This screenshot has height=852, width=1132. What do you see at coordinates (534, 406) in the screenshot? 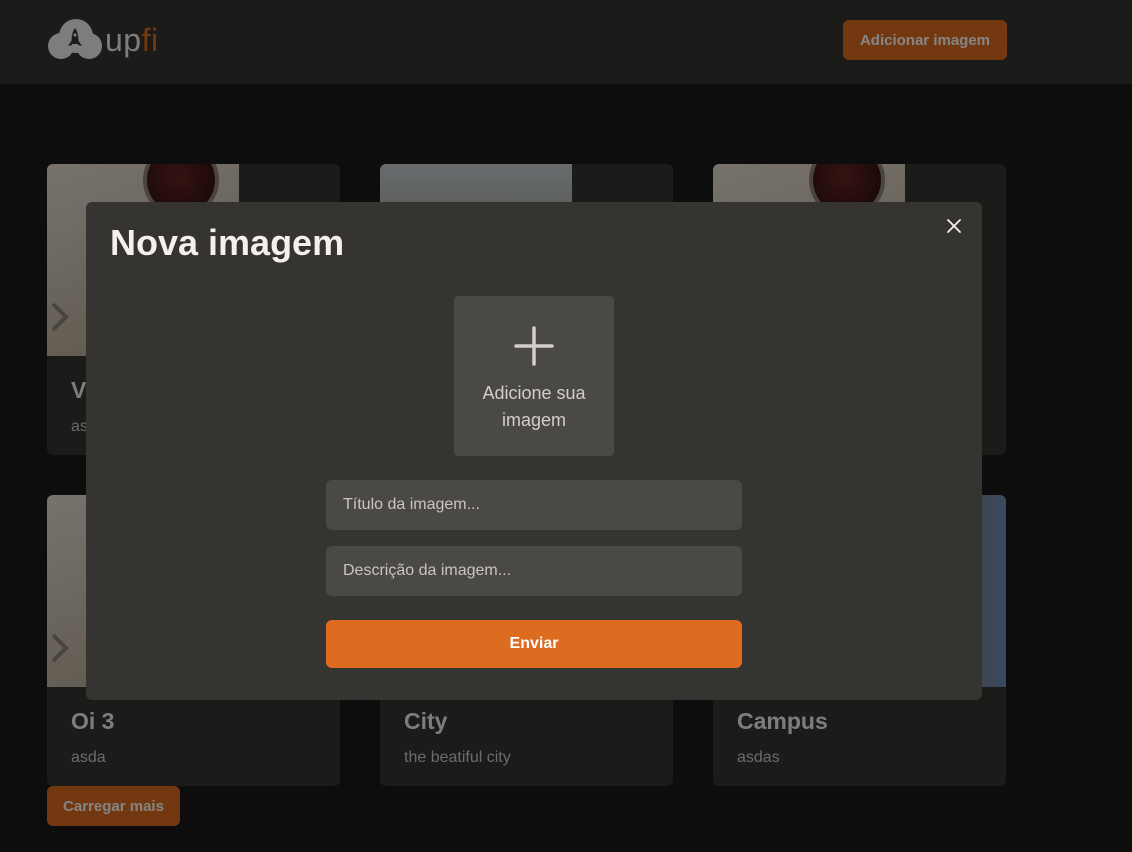
I see `dropzone-label: Adicione sua imagem` at bounding box center [534, 406].